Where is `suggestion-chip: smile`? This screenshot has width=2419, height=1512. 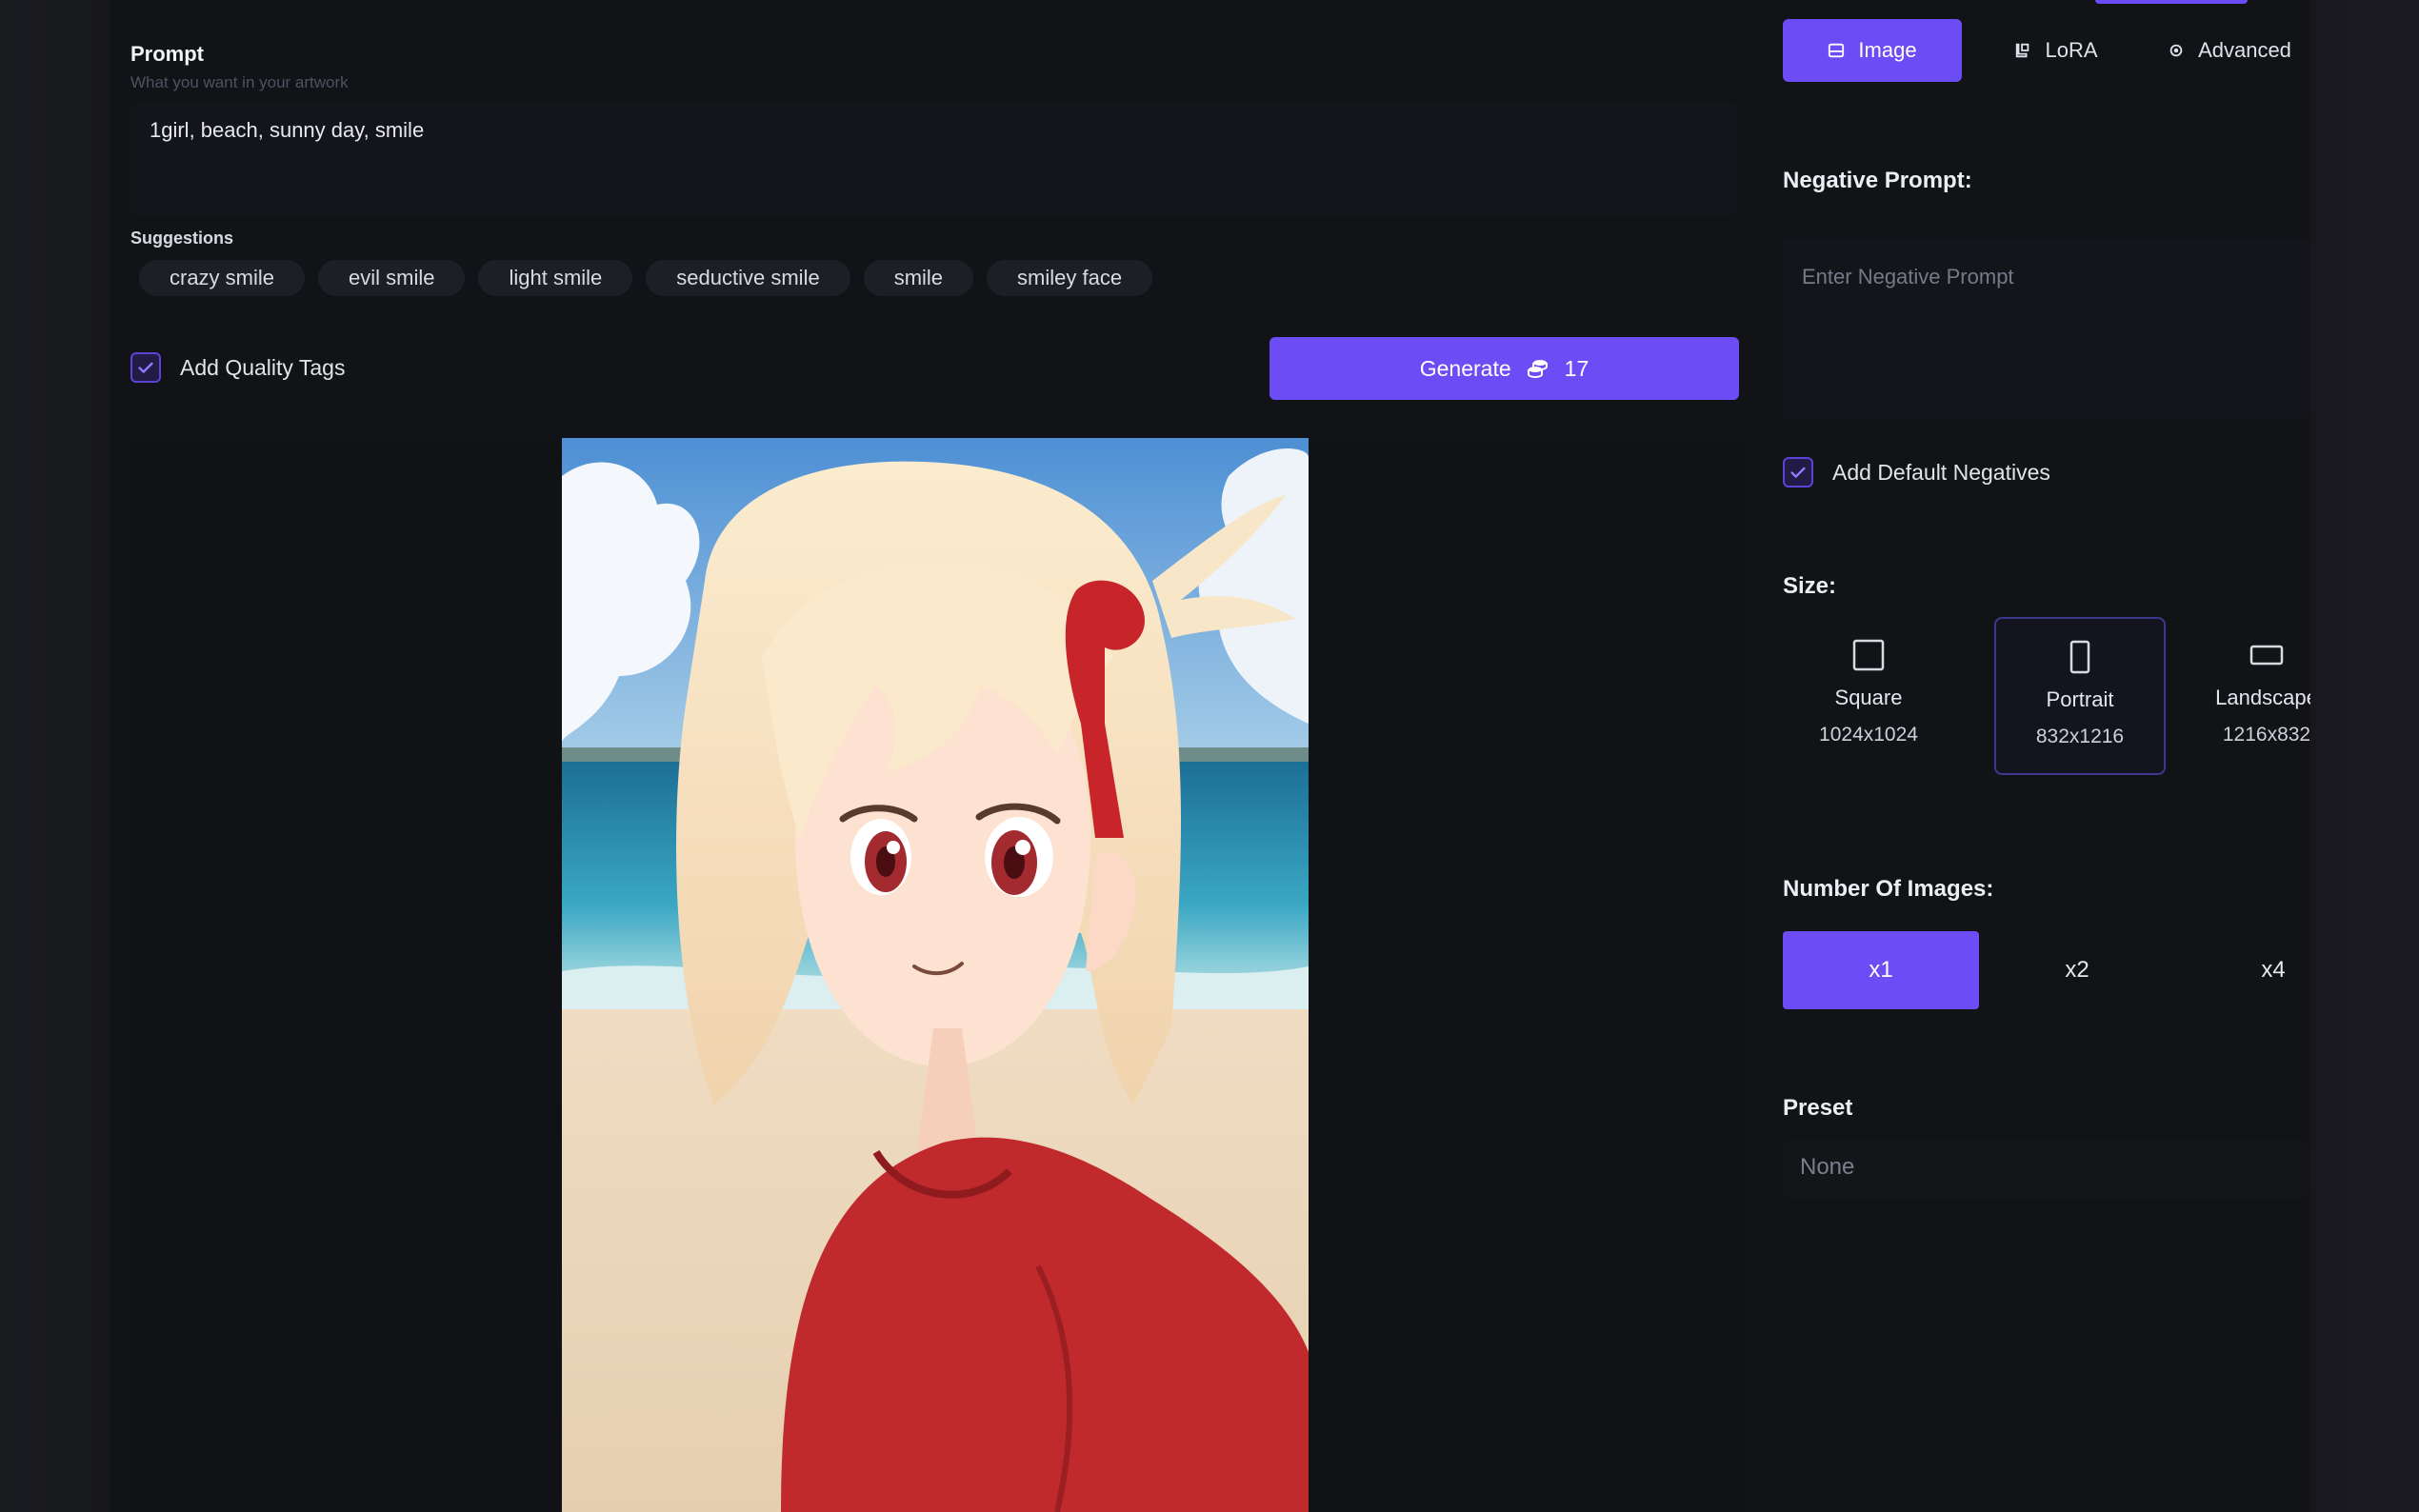
suggestion-chip: smile is located at coordinates (918, 278).